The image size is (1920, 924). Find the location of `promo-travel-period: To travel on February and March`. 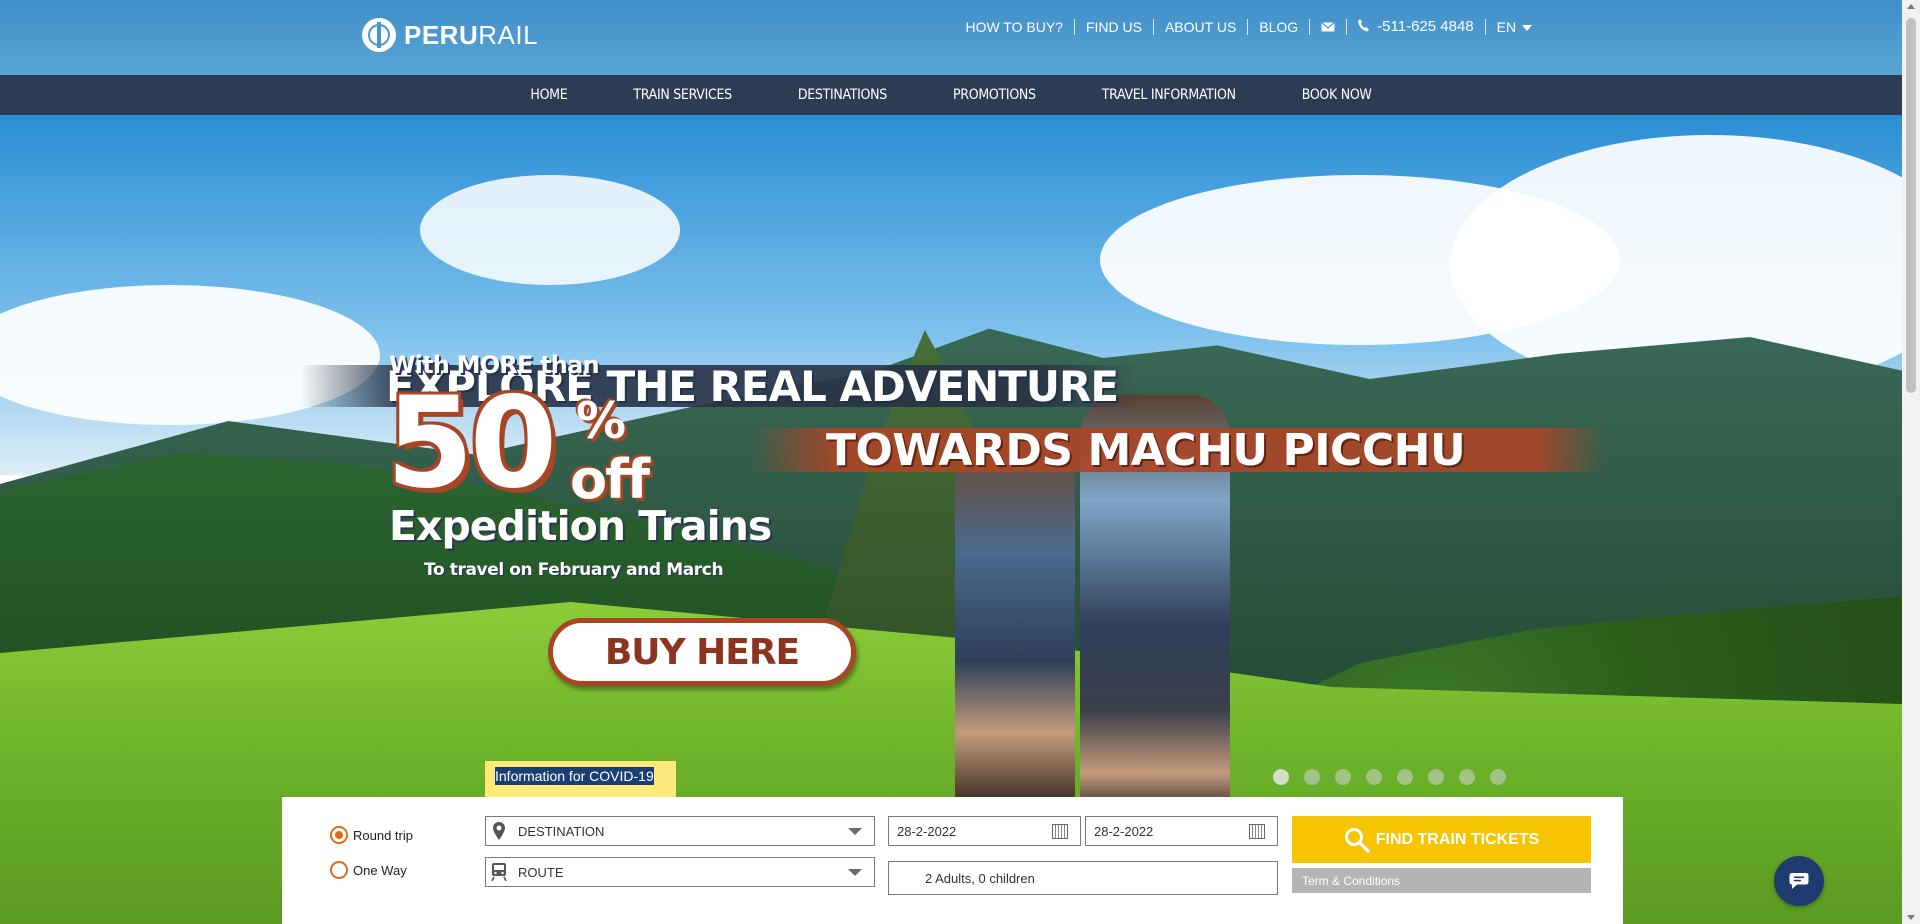

promo-travel-period: To travel on February and March is located at coordinates (574, 570).